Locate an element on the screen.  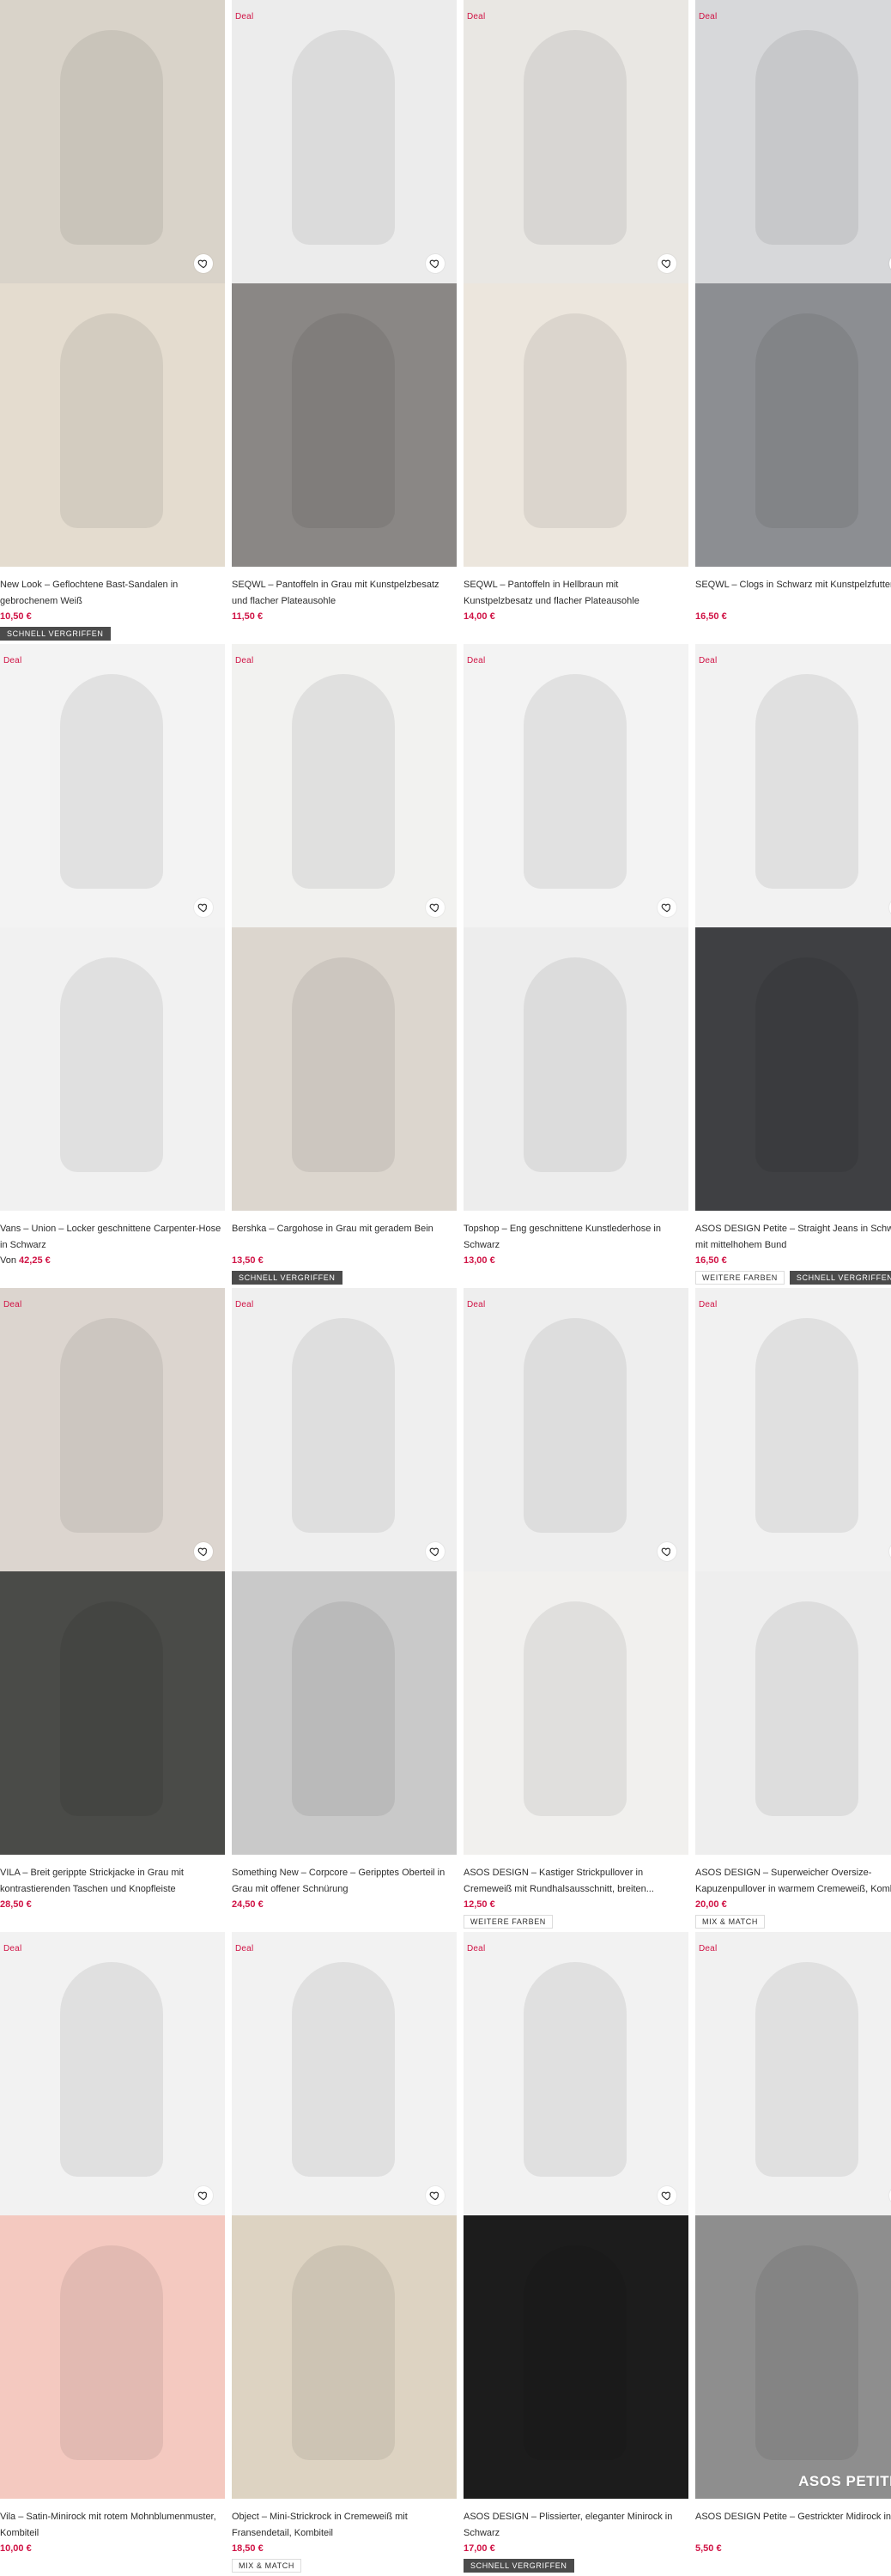
price-value: 42,25 € is located at coordinates (35, 1261).